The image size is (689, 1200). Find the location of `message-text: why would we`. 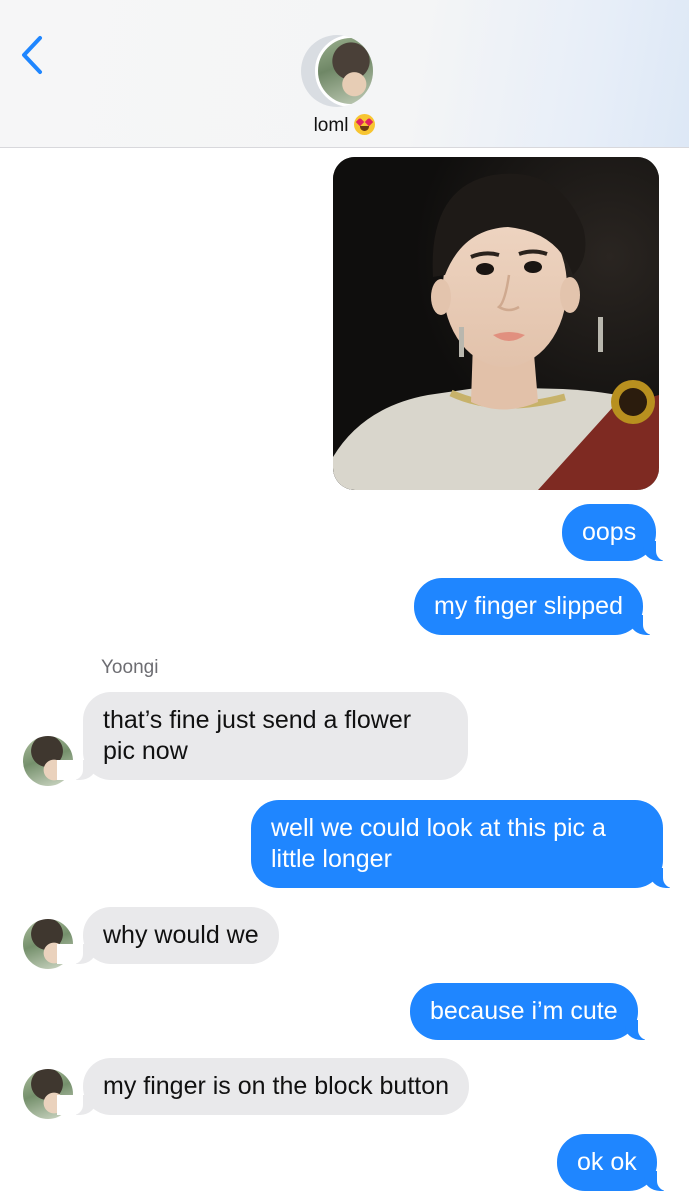

message-text: why would we is located at coordinates (181, 935).